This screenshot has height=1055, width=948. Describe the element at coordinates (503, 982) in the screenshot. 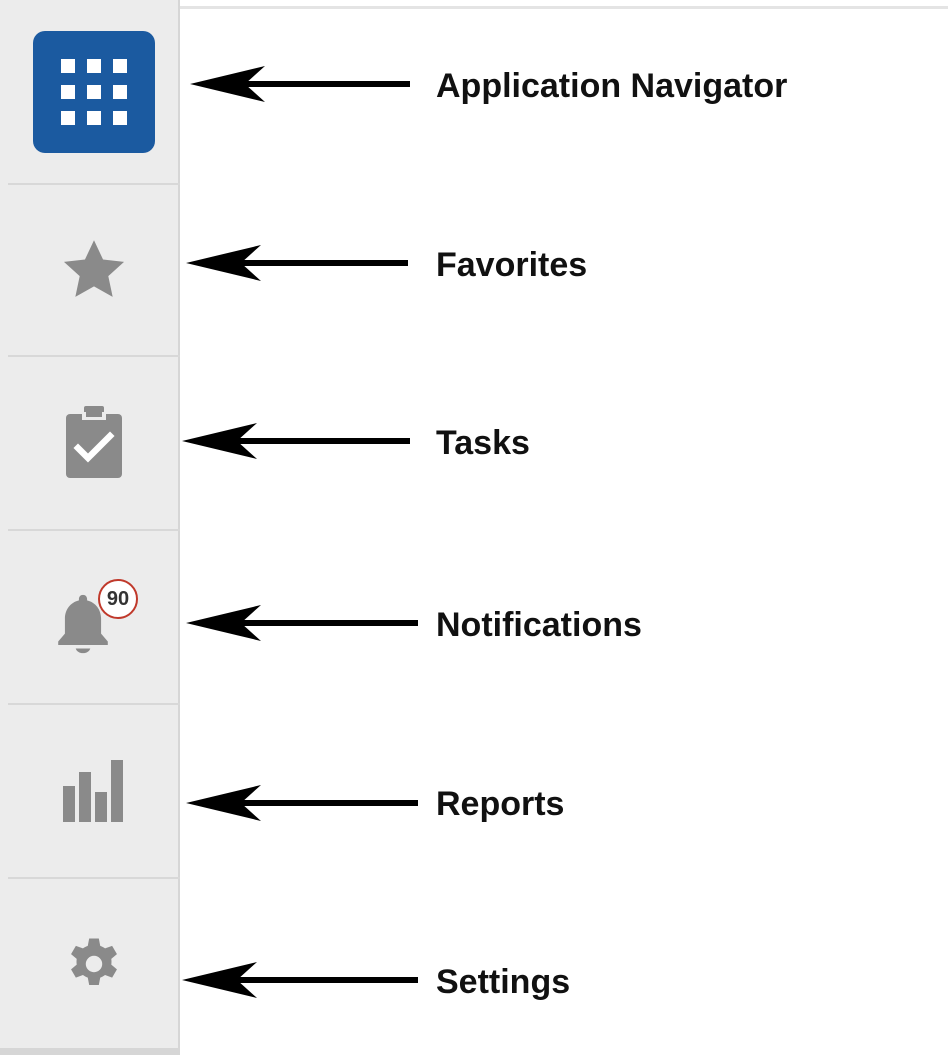

I see `label-settings: Settings` at that location.